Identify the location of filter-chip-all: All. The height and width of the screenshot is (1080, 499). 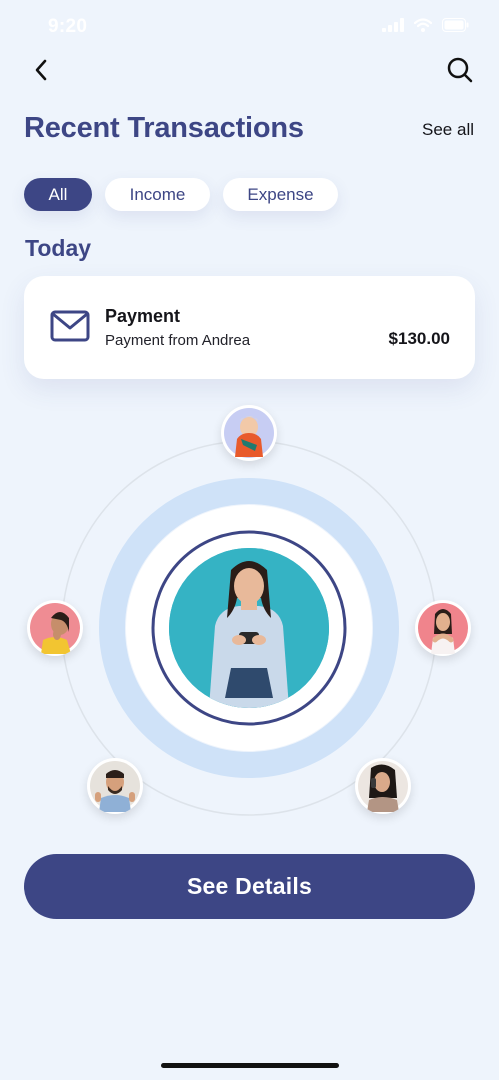
(58, 194).